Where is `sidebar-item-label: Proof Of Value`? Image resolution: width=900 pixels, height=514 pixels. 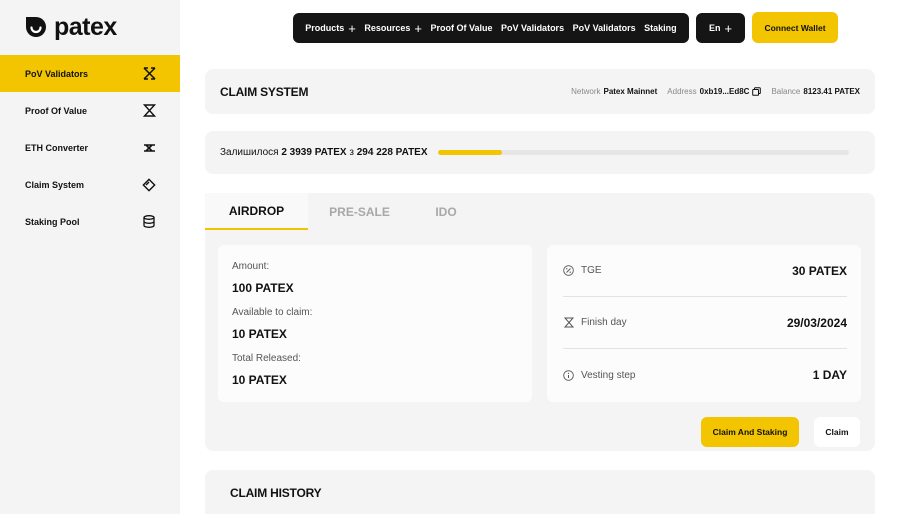 sidebar-item-label: Proof Of Value is located at coordinates (56, 110).